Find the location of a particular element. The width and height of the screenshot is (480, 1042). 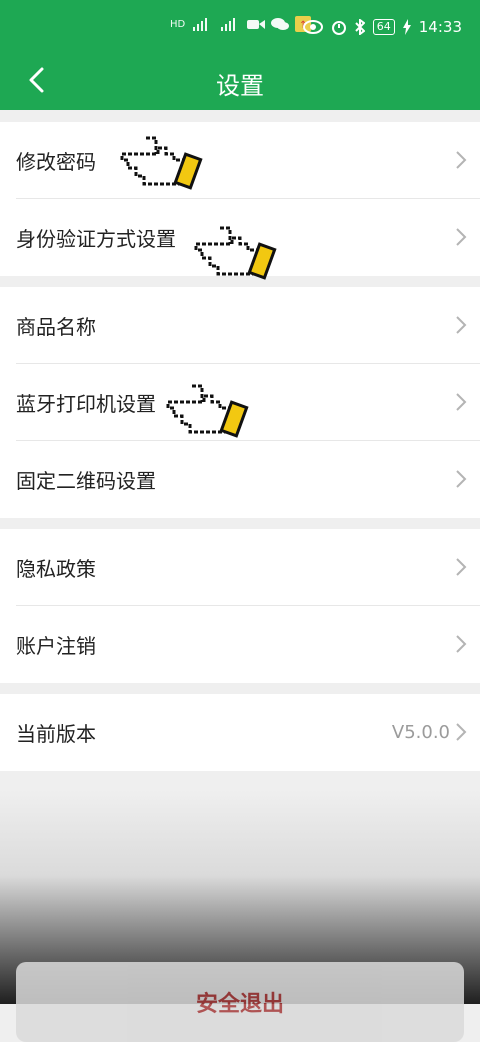

settings-group-legal: 隐私政策 账户注销 is located at coordinates (240, 606).